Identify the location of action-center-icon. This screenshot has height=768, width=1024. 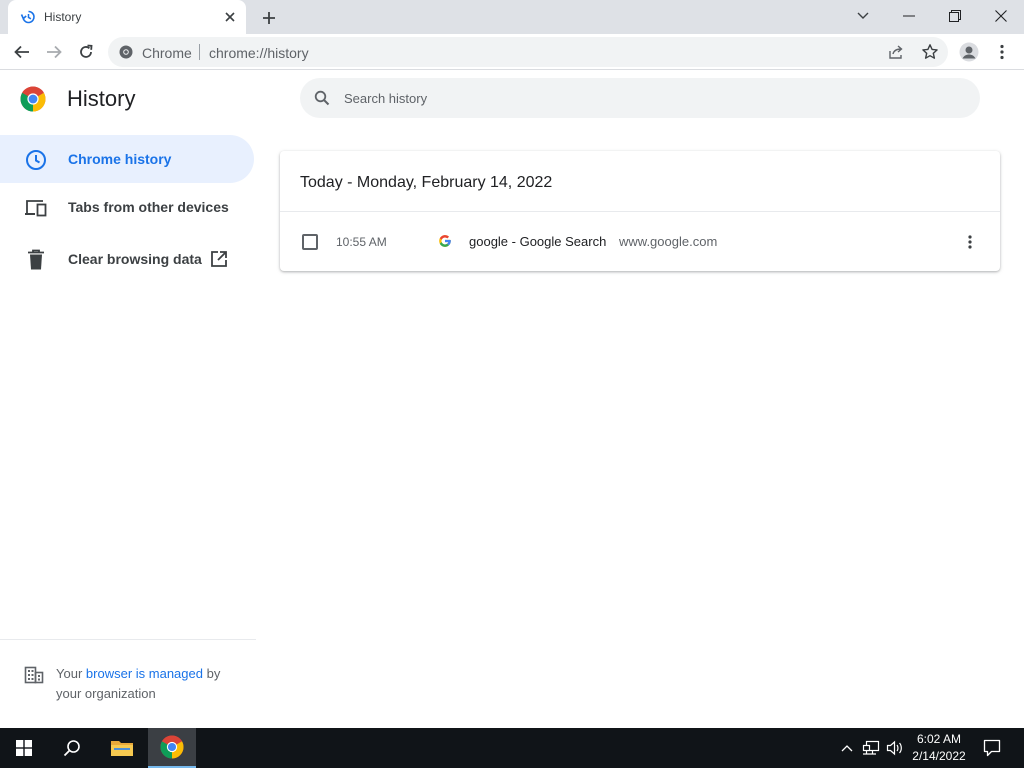
(992, 748).